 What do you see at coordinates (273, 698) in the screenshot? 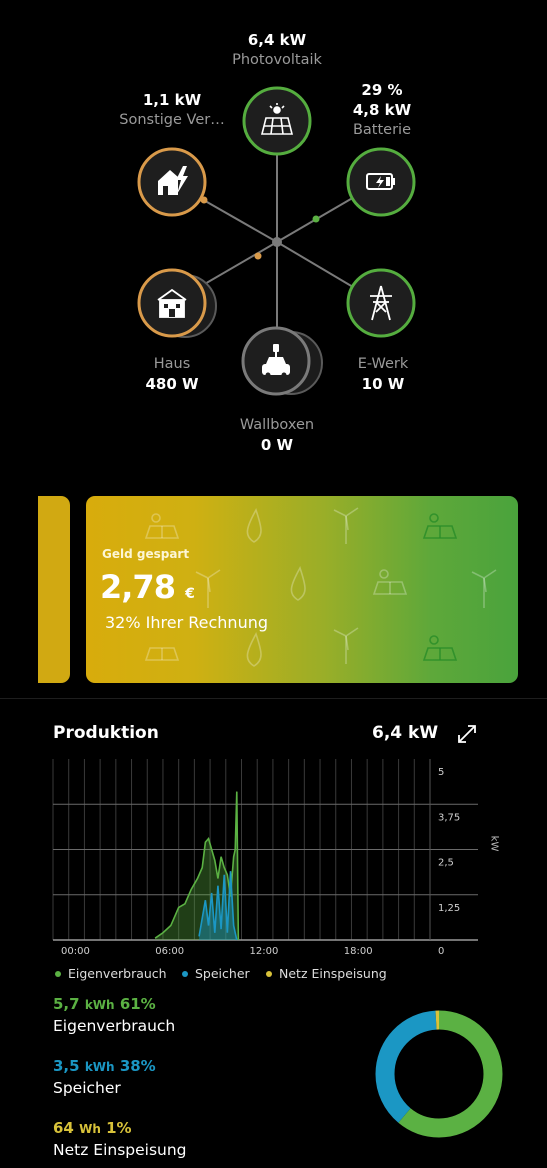
I see `section-divider` at bounding box center [273, 698].